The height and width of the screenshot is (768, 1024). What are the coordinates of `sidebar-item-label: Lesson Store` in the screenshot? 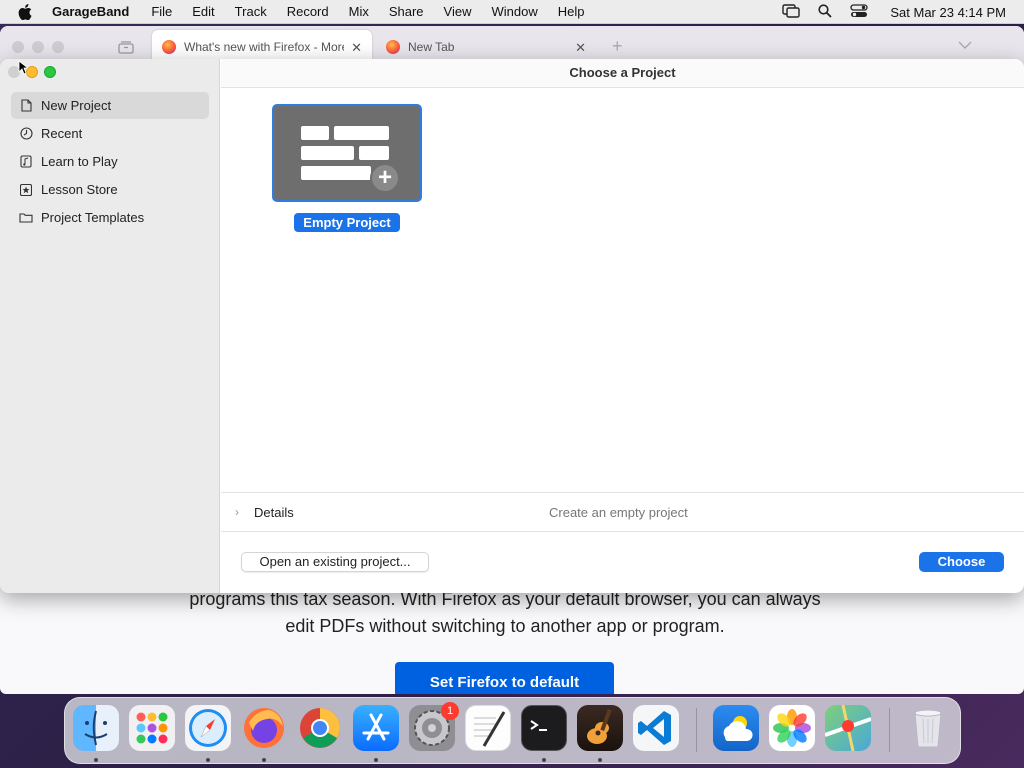 It's located at (79, 189).